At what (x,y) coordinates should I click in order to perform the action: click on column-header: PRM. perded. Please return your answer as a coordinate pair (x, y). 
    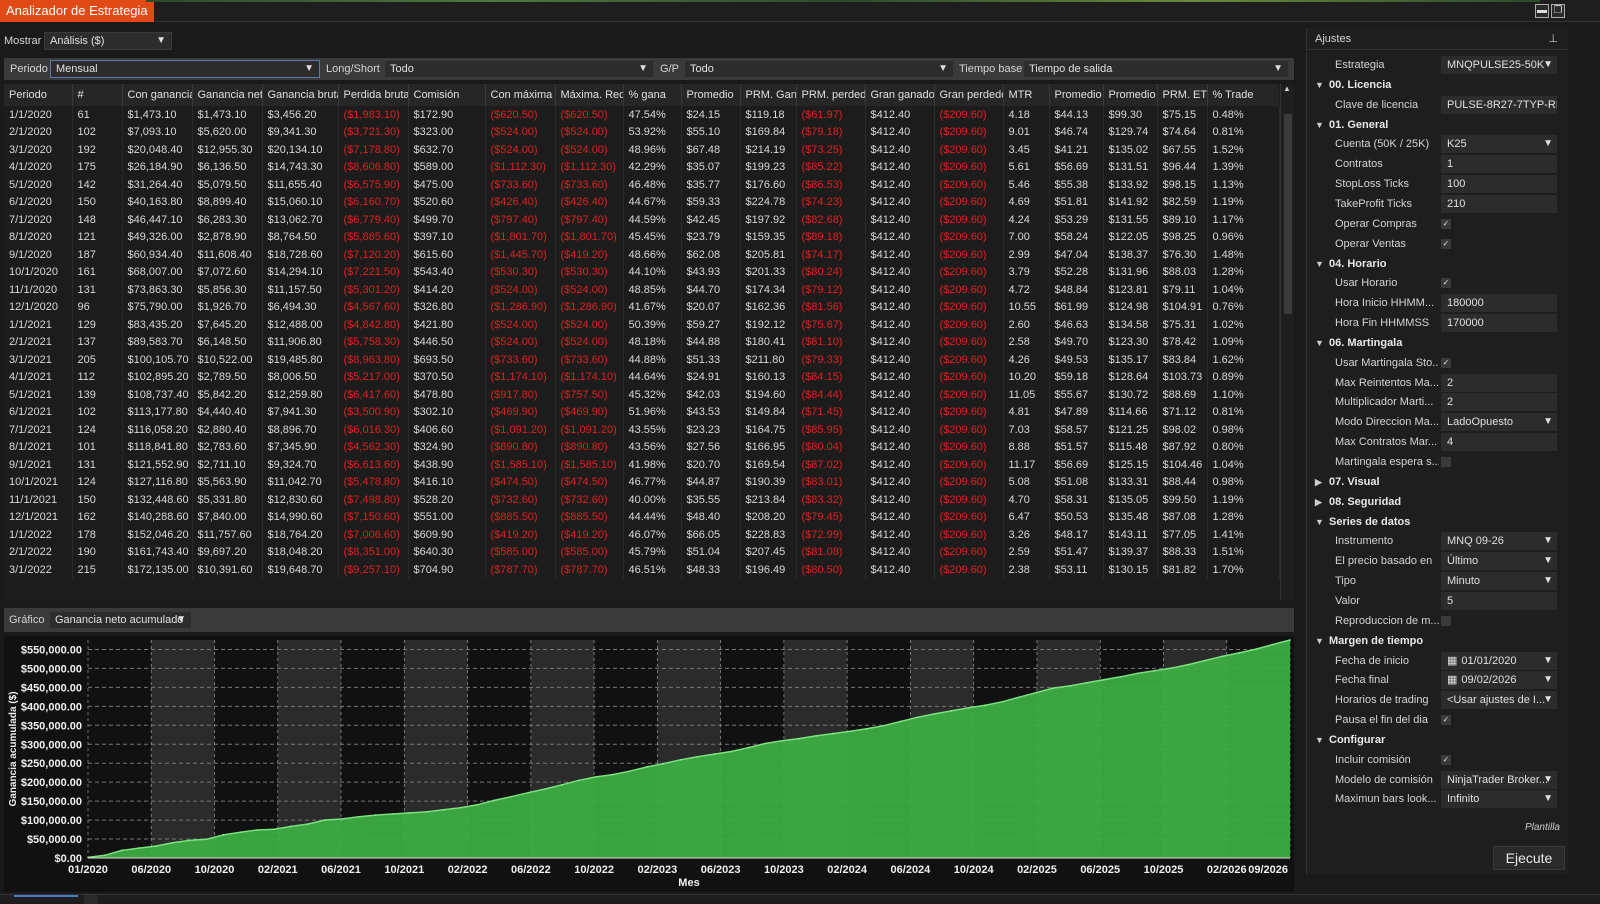
    Looking at the image, I should click on (831, 95).